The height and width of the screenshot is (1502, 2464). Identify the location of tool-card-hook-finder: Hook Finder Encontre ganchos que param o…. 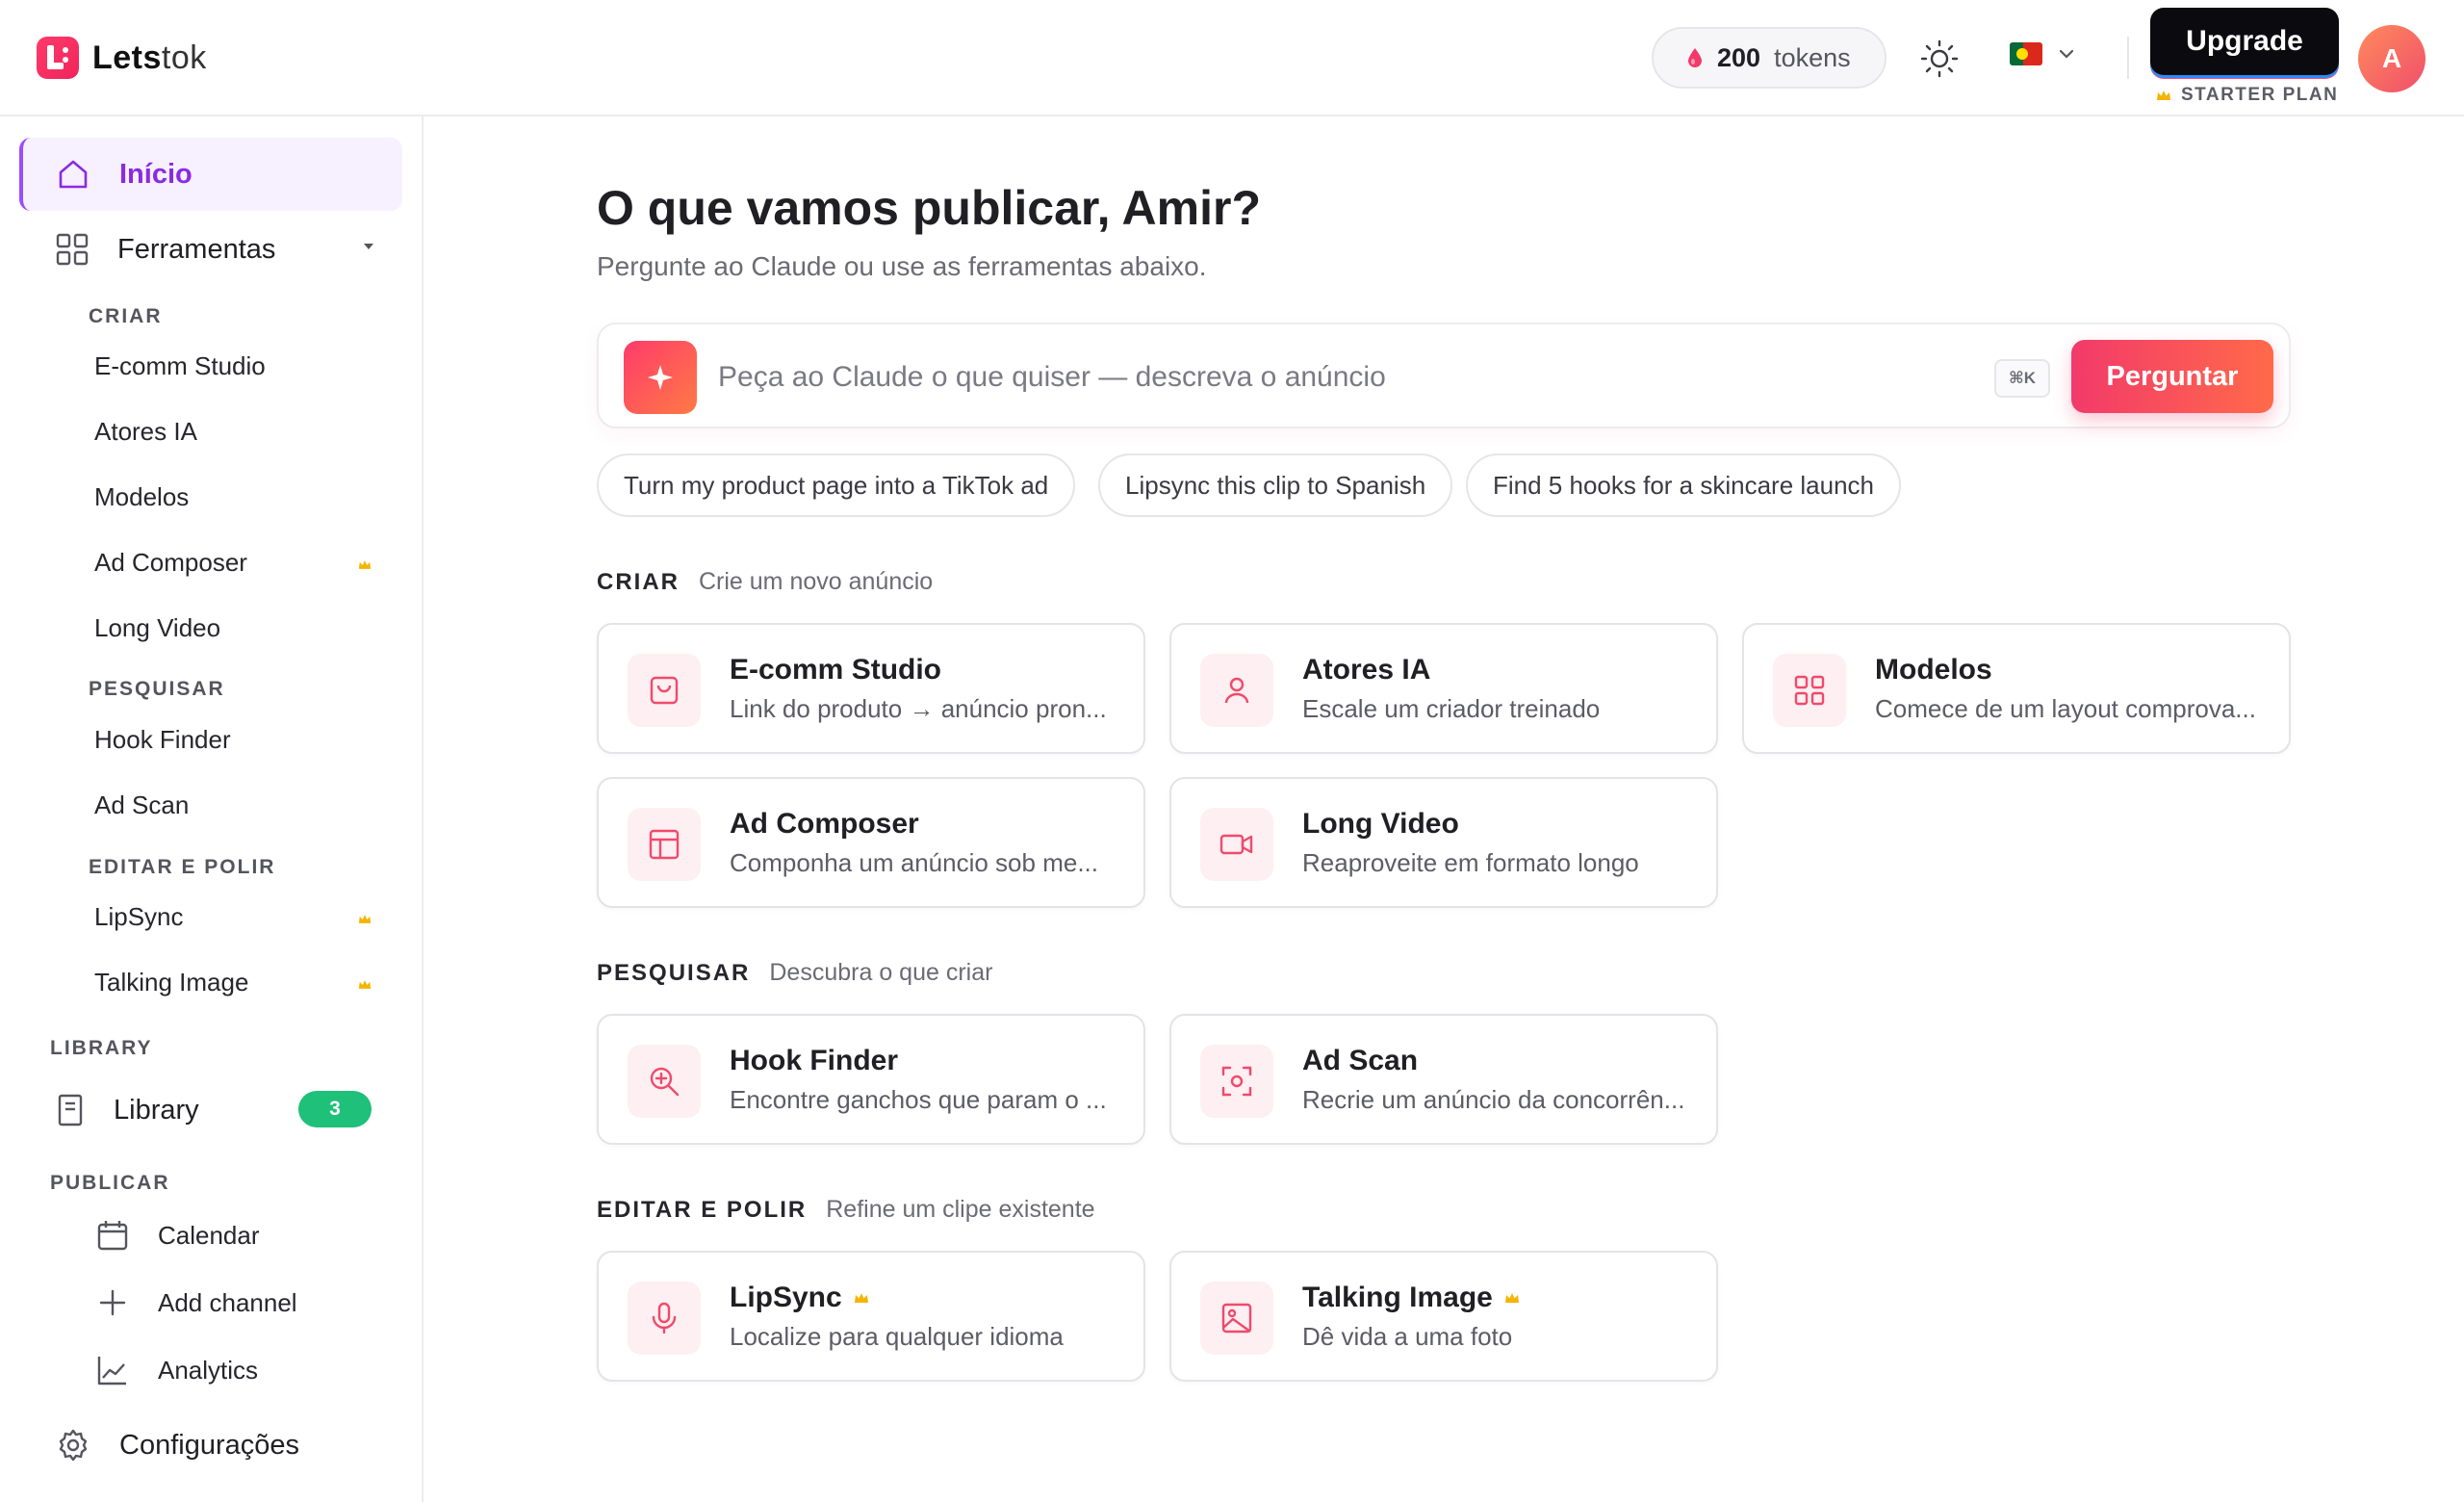
(871, 1079).